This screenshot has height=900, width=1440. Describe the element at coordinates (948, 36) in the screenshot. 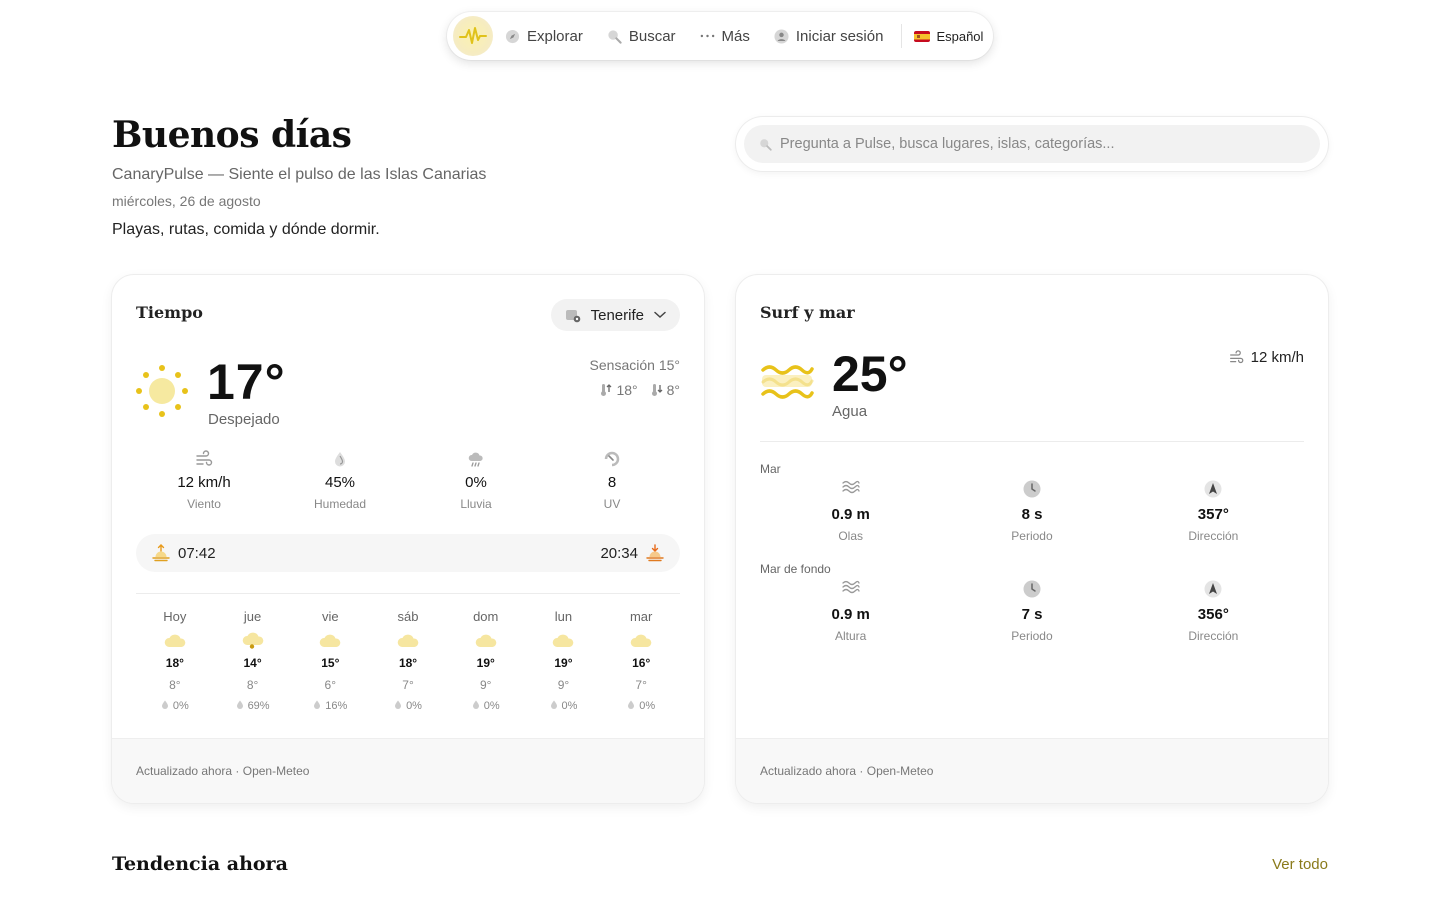

I see `language-selector: Español` at that location.